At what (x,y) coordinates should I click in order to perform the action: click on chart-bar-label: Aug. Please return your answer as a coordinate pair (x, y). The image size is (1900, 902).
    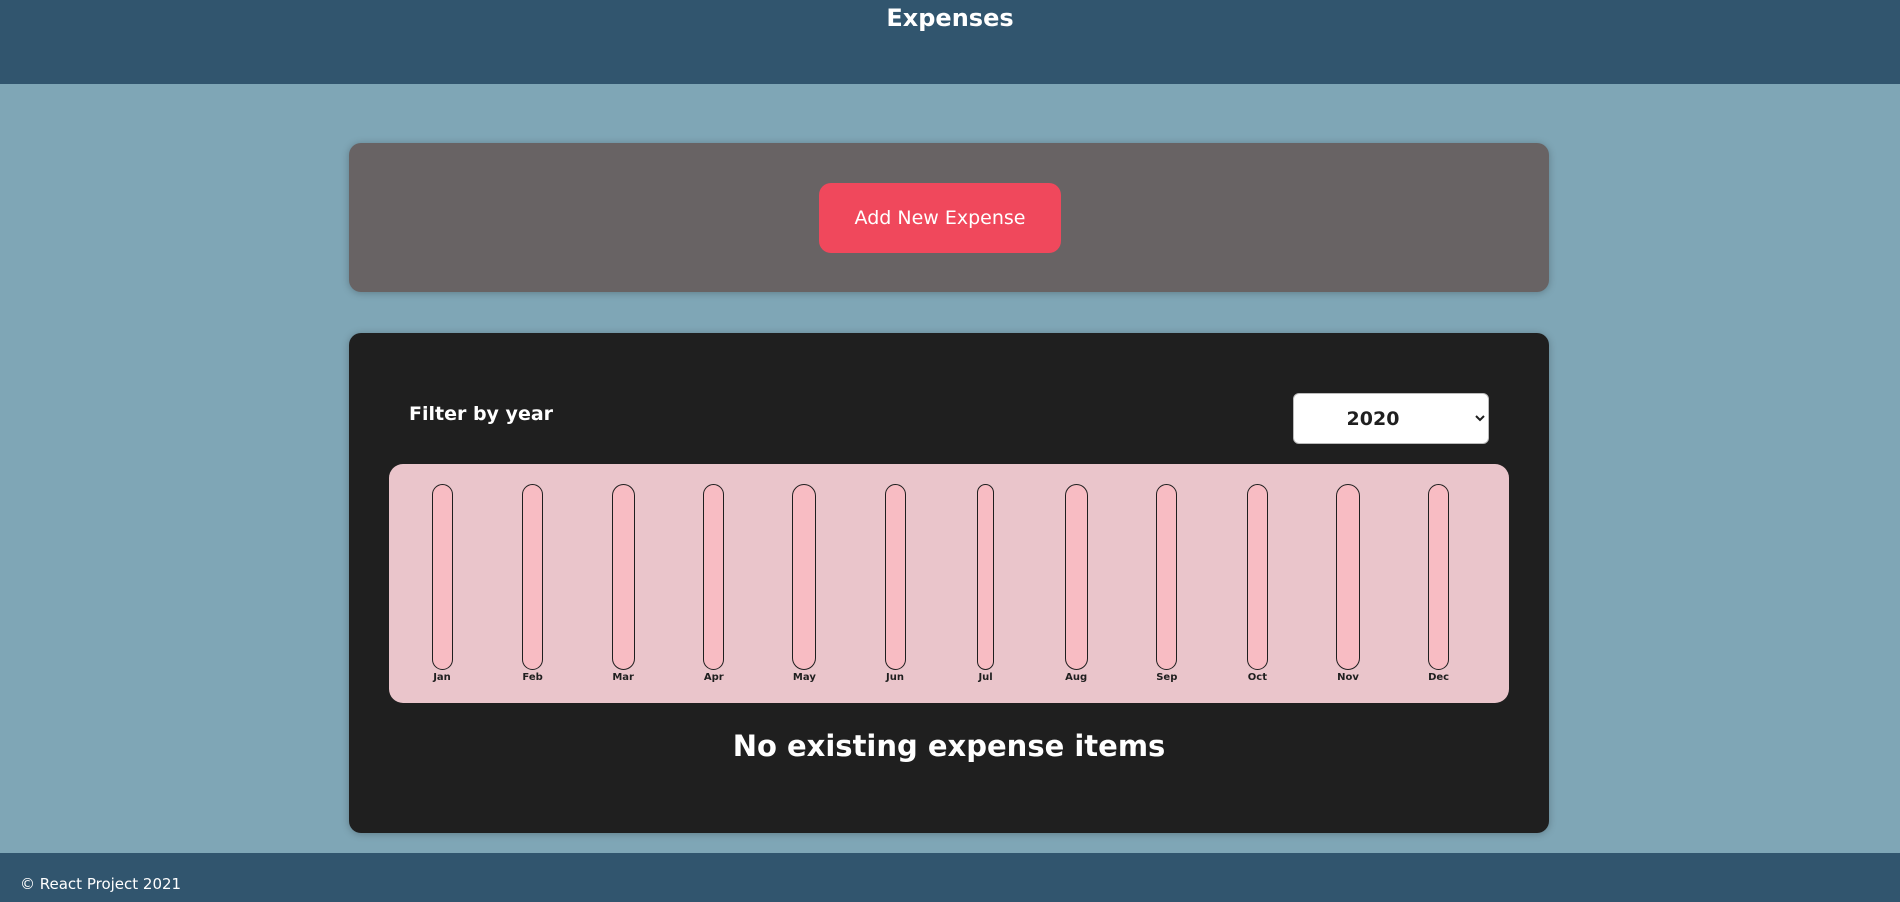
    Looking at the image, I should click on (1076, 677).